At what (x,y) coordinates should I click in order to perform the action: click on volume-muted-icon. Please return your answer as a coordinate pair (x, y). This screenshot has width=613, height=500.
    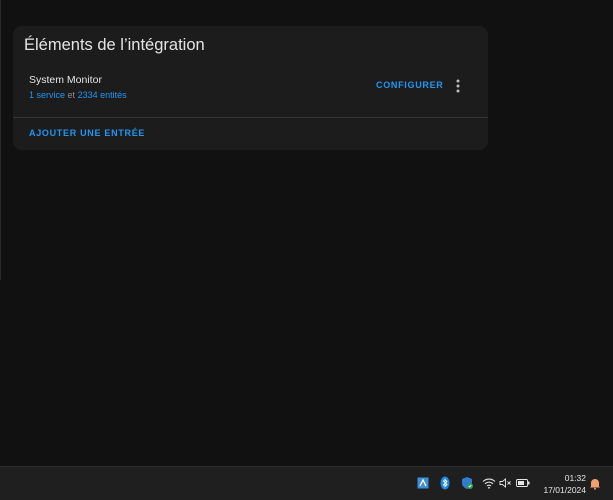
    Looking at the image, I should click on (506, 483).